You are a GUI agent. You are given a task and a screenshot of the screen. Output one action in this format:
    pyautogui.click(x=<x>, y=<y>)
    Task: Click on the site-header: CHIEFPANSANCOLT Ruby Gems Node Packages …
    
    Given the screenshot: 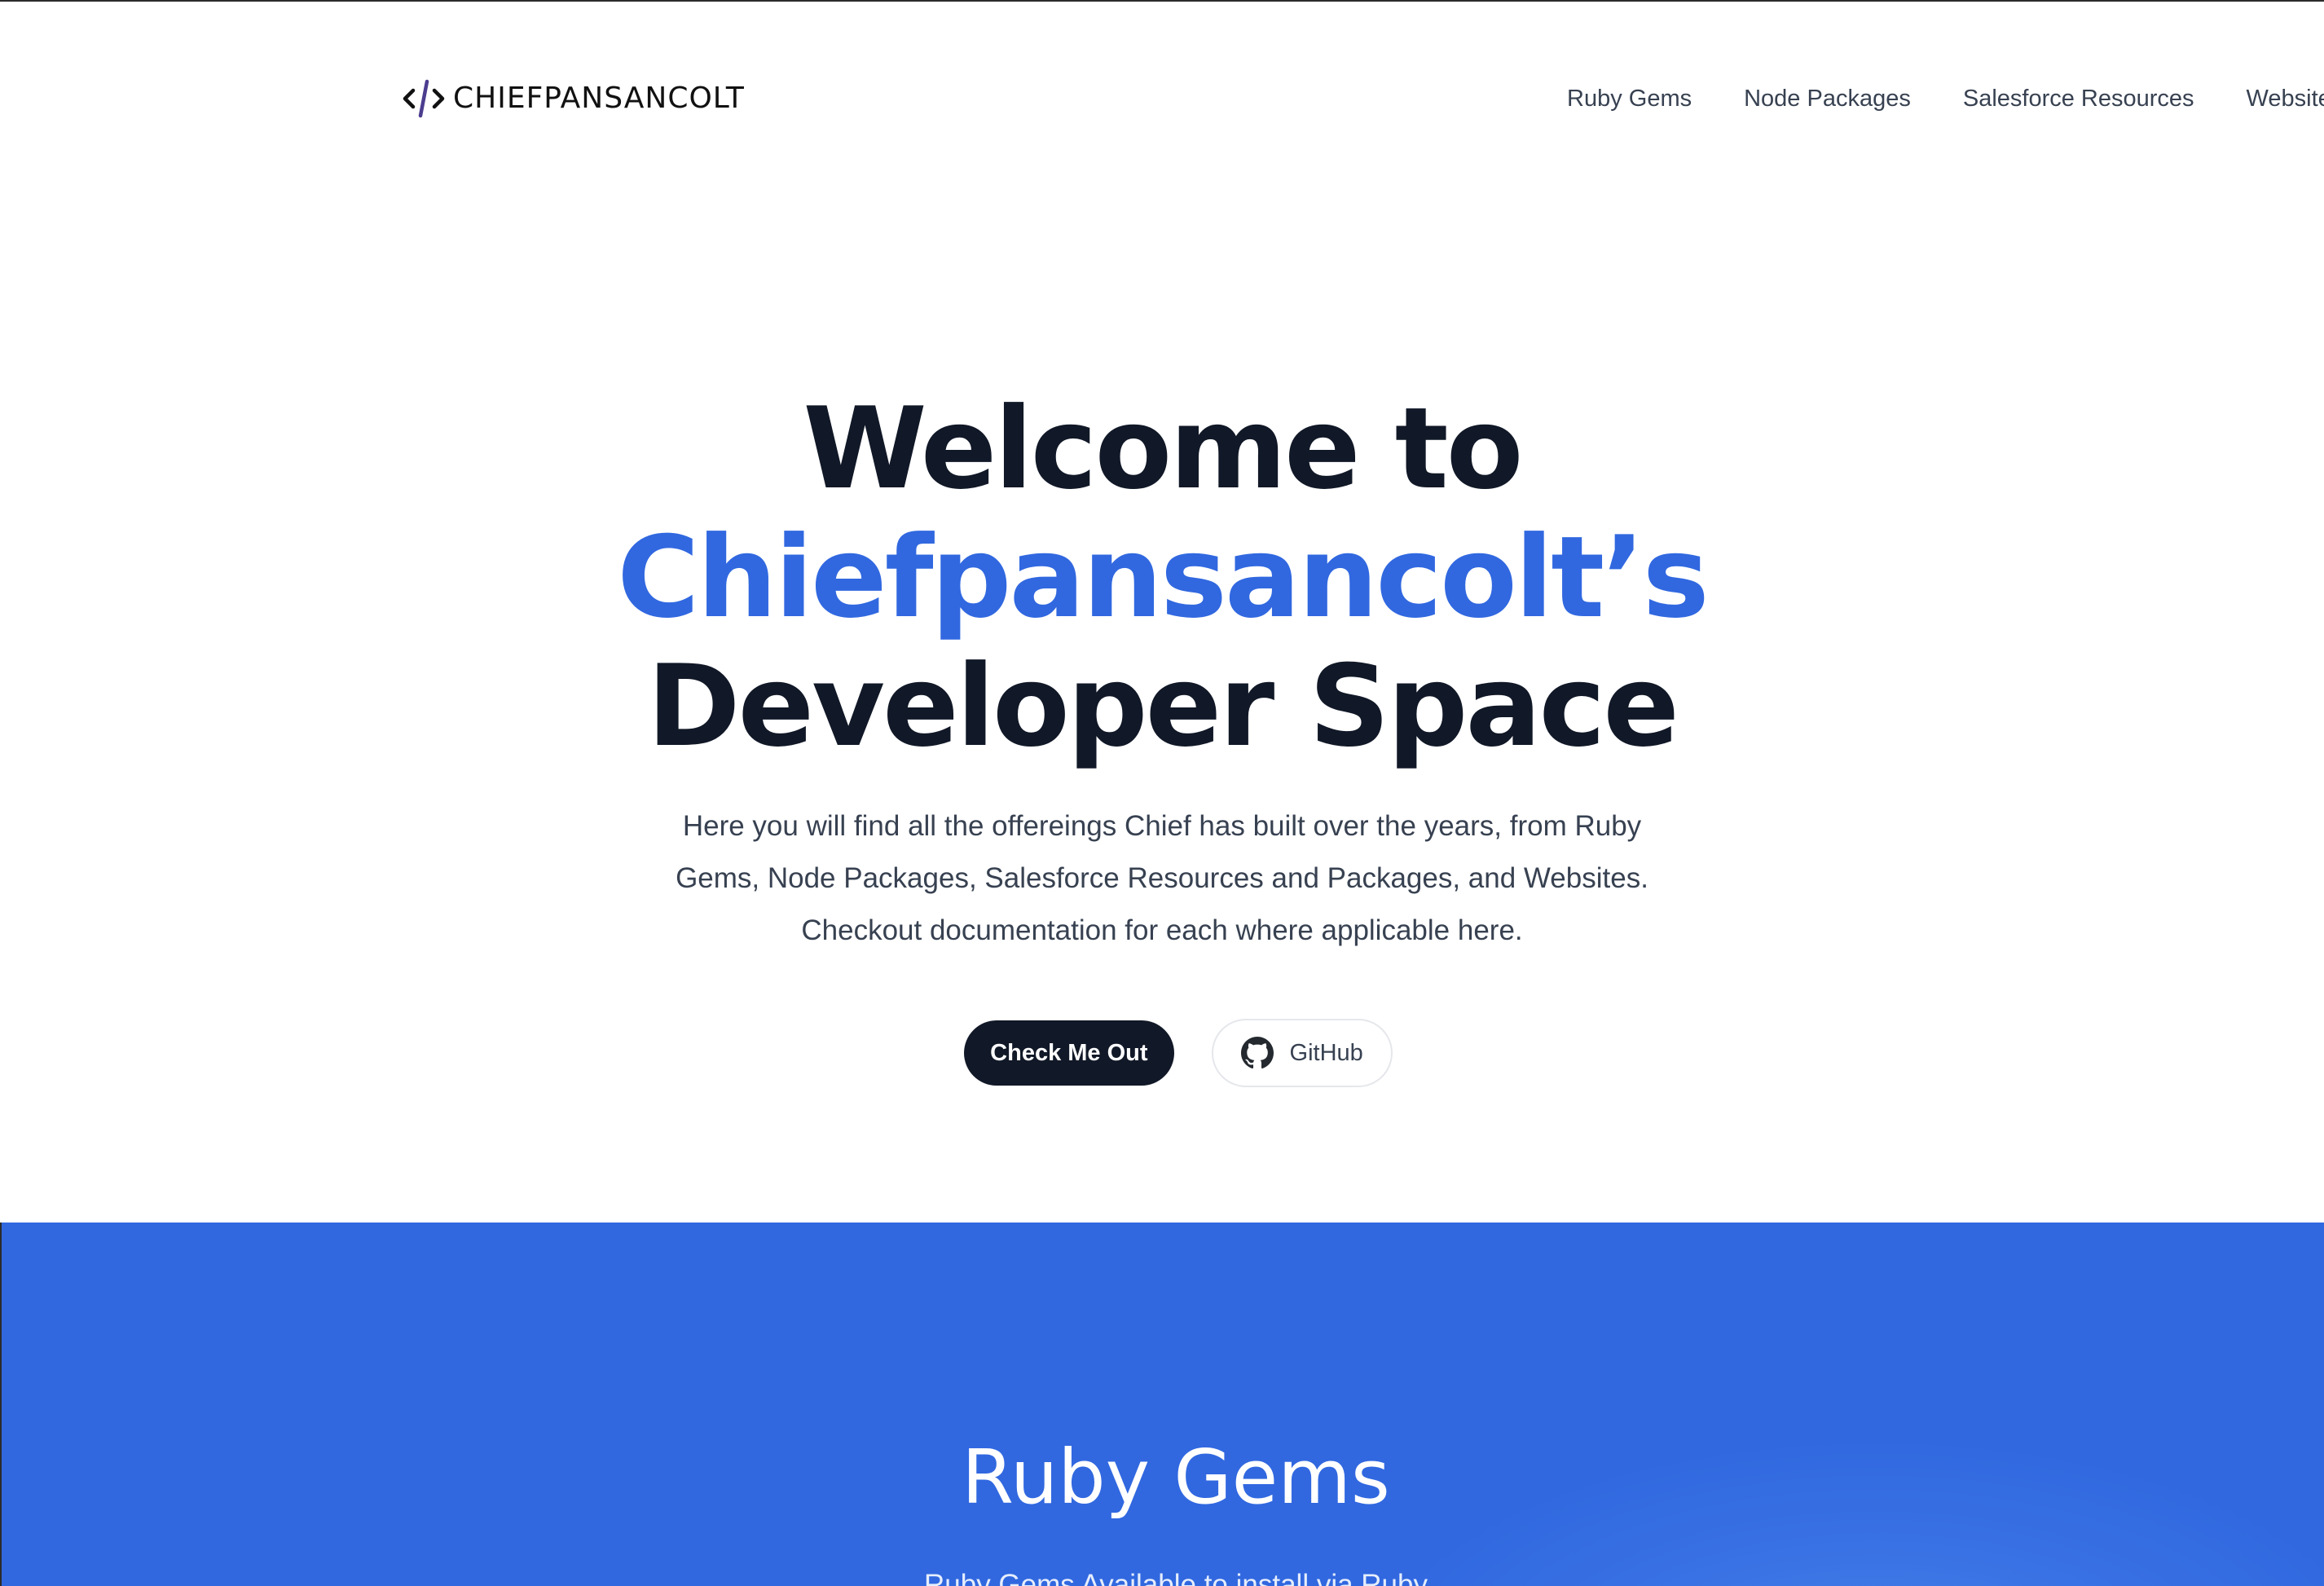 What is the action you would take?
    pyautogui.click(x=1162, y=99)
    